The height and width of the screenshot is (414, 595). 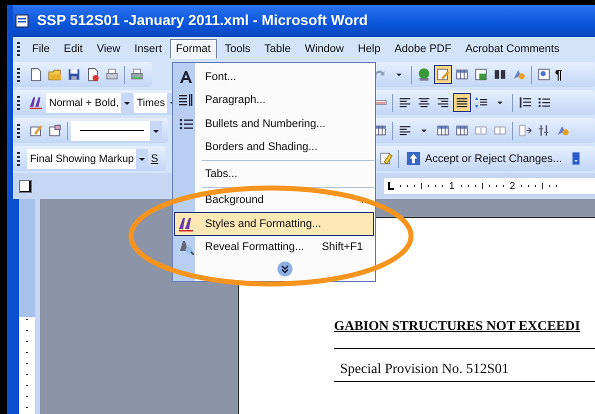 What do you see at coordinates (89, 102) in the screenshot?
I see `combo-box: Normal + Bold,` at bounding box center [89, 102].